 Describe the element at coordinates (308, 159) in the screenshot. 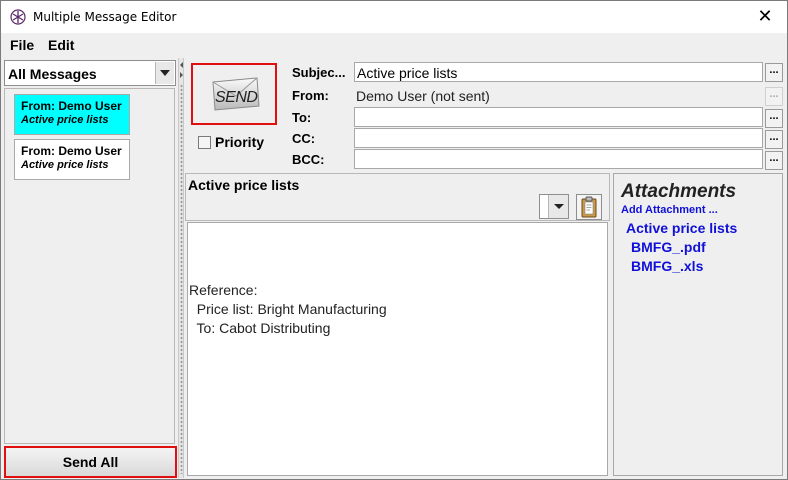

I see `bcc-label: BCC:` at that location.